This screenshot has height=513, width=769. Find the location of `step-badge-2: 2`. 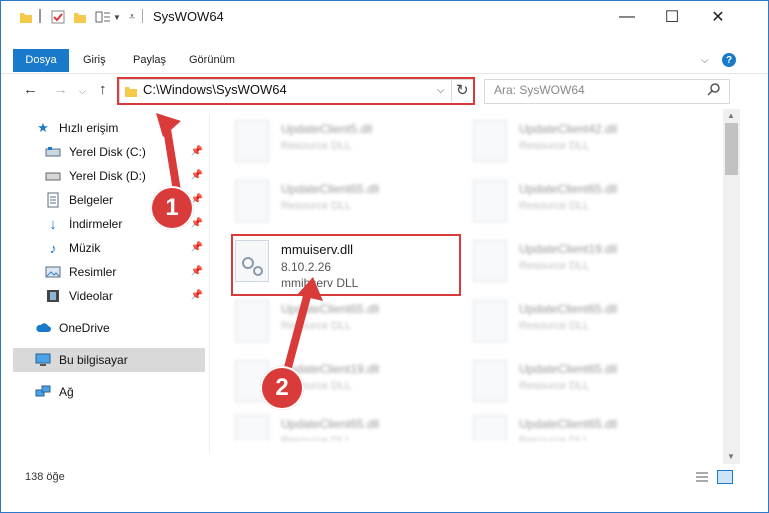

step-badge-2: 2 is located at coordinates (282, 388).